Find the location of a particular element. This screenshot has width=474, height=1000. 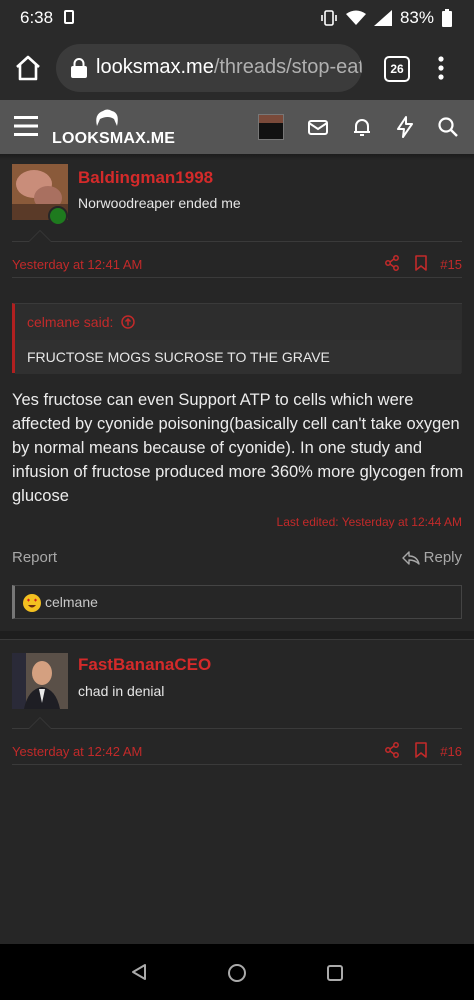

quote-text: FRUCTOSE MOGS SUCROSE TO THE GRAVE is located at coordinates (178, 357).